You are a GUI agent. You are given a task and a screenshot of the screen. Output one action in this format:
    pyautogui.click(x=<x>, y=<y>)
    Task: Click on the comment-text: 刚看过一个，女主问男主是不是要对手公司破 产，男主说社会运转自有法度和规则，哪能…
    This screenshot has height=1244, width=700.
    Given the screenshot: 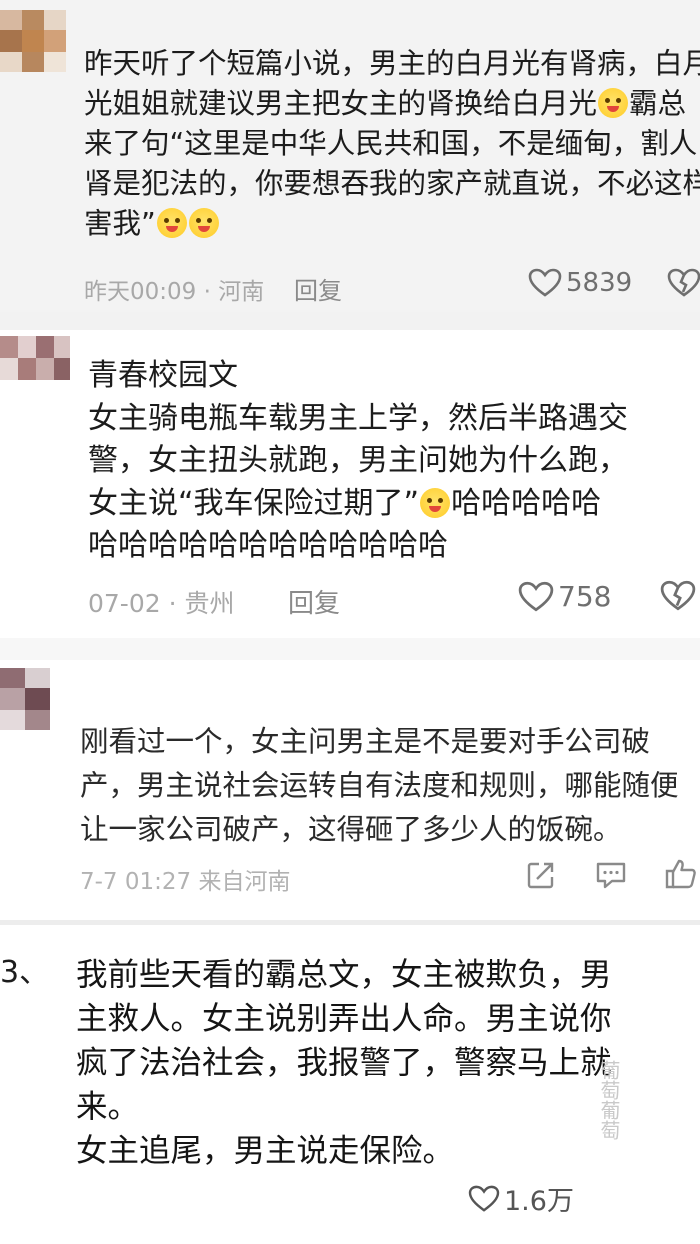 What is the action you would take?
    pyautogui.click(x=379, y=786)
    